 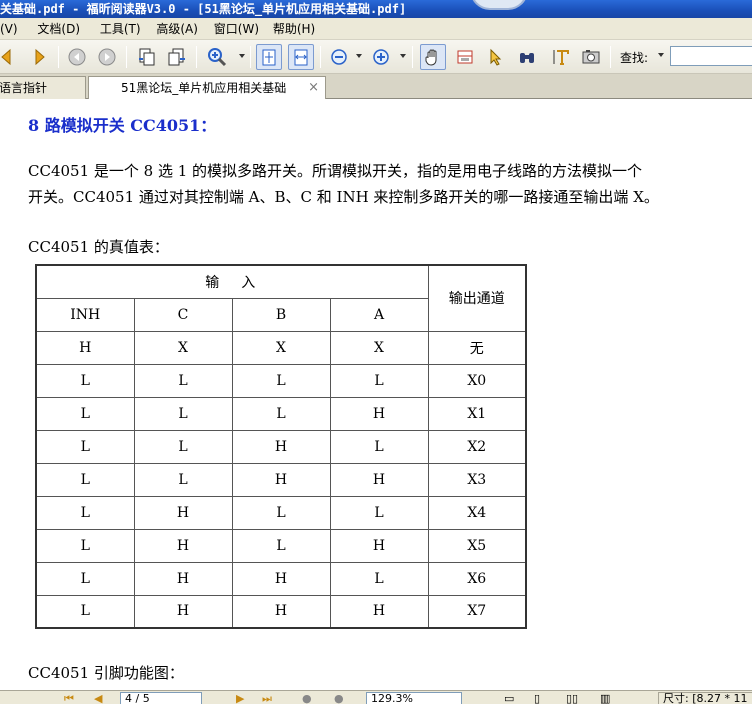 I want to click on menu-bar: (V) 文档(D) 工具(T) 高级(A) 窗口(W) 帮助(H), so click(x=376, y=29).